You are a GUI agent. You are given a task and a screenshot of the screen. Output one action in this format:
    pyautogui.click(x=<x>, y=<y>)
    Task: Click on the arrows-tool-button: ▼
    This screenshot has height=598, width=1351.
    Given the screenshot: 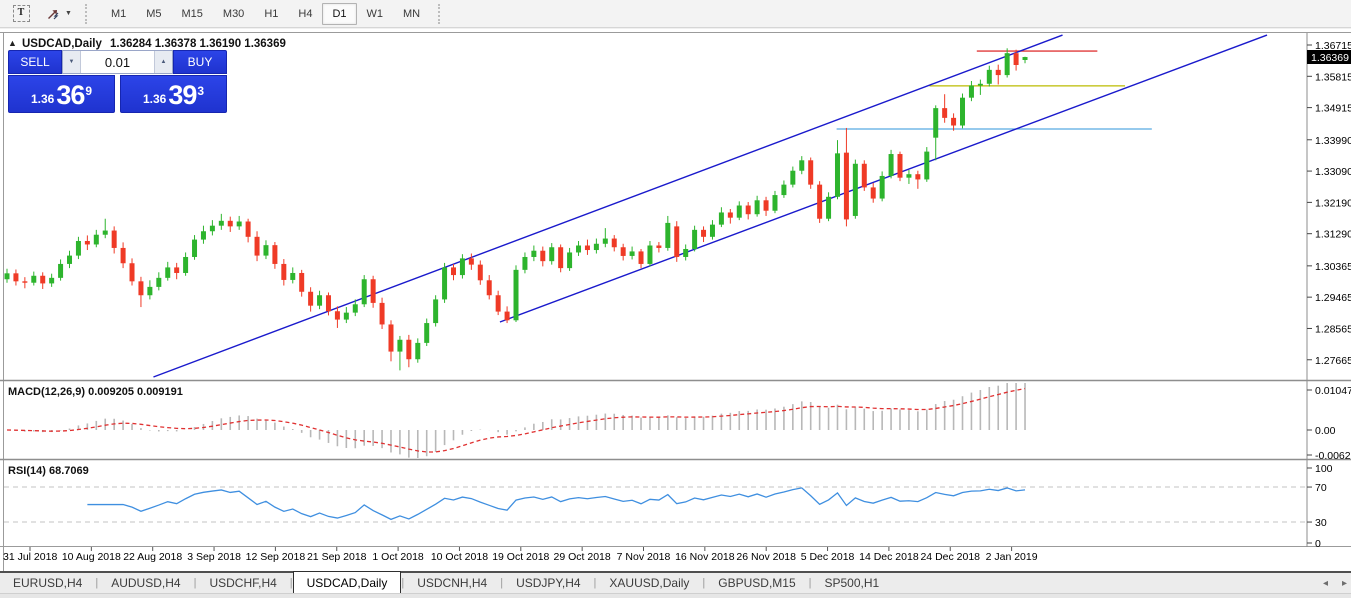 What is the action you would take?
    pyautogui.click(x=58, y=14)
    